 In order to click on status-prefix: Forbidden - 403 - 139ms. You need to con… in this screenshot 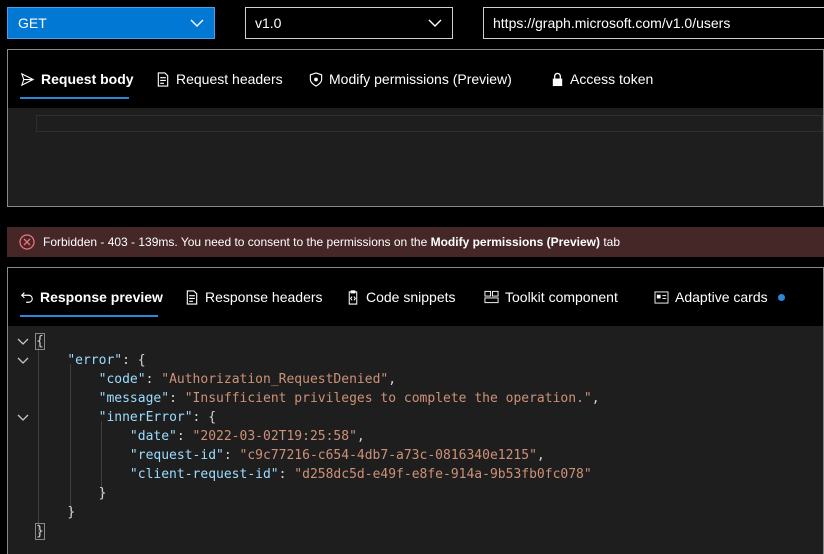, I will do `click(237, 242)`.